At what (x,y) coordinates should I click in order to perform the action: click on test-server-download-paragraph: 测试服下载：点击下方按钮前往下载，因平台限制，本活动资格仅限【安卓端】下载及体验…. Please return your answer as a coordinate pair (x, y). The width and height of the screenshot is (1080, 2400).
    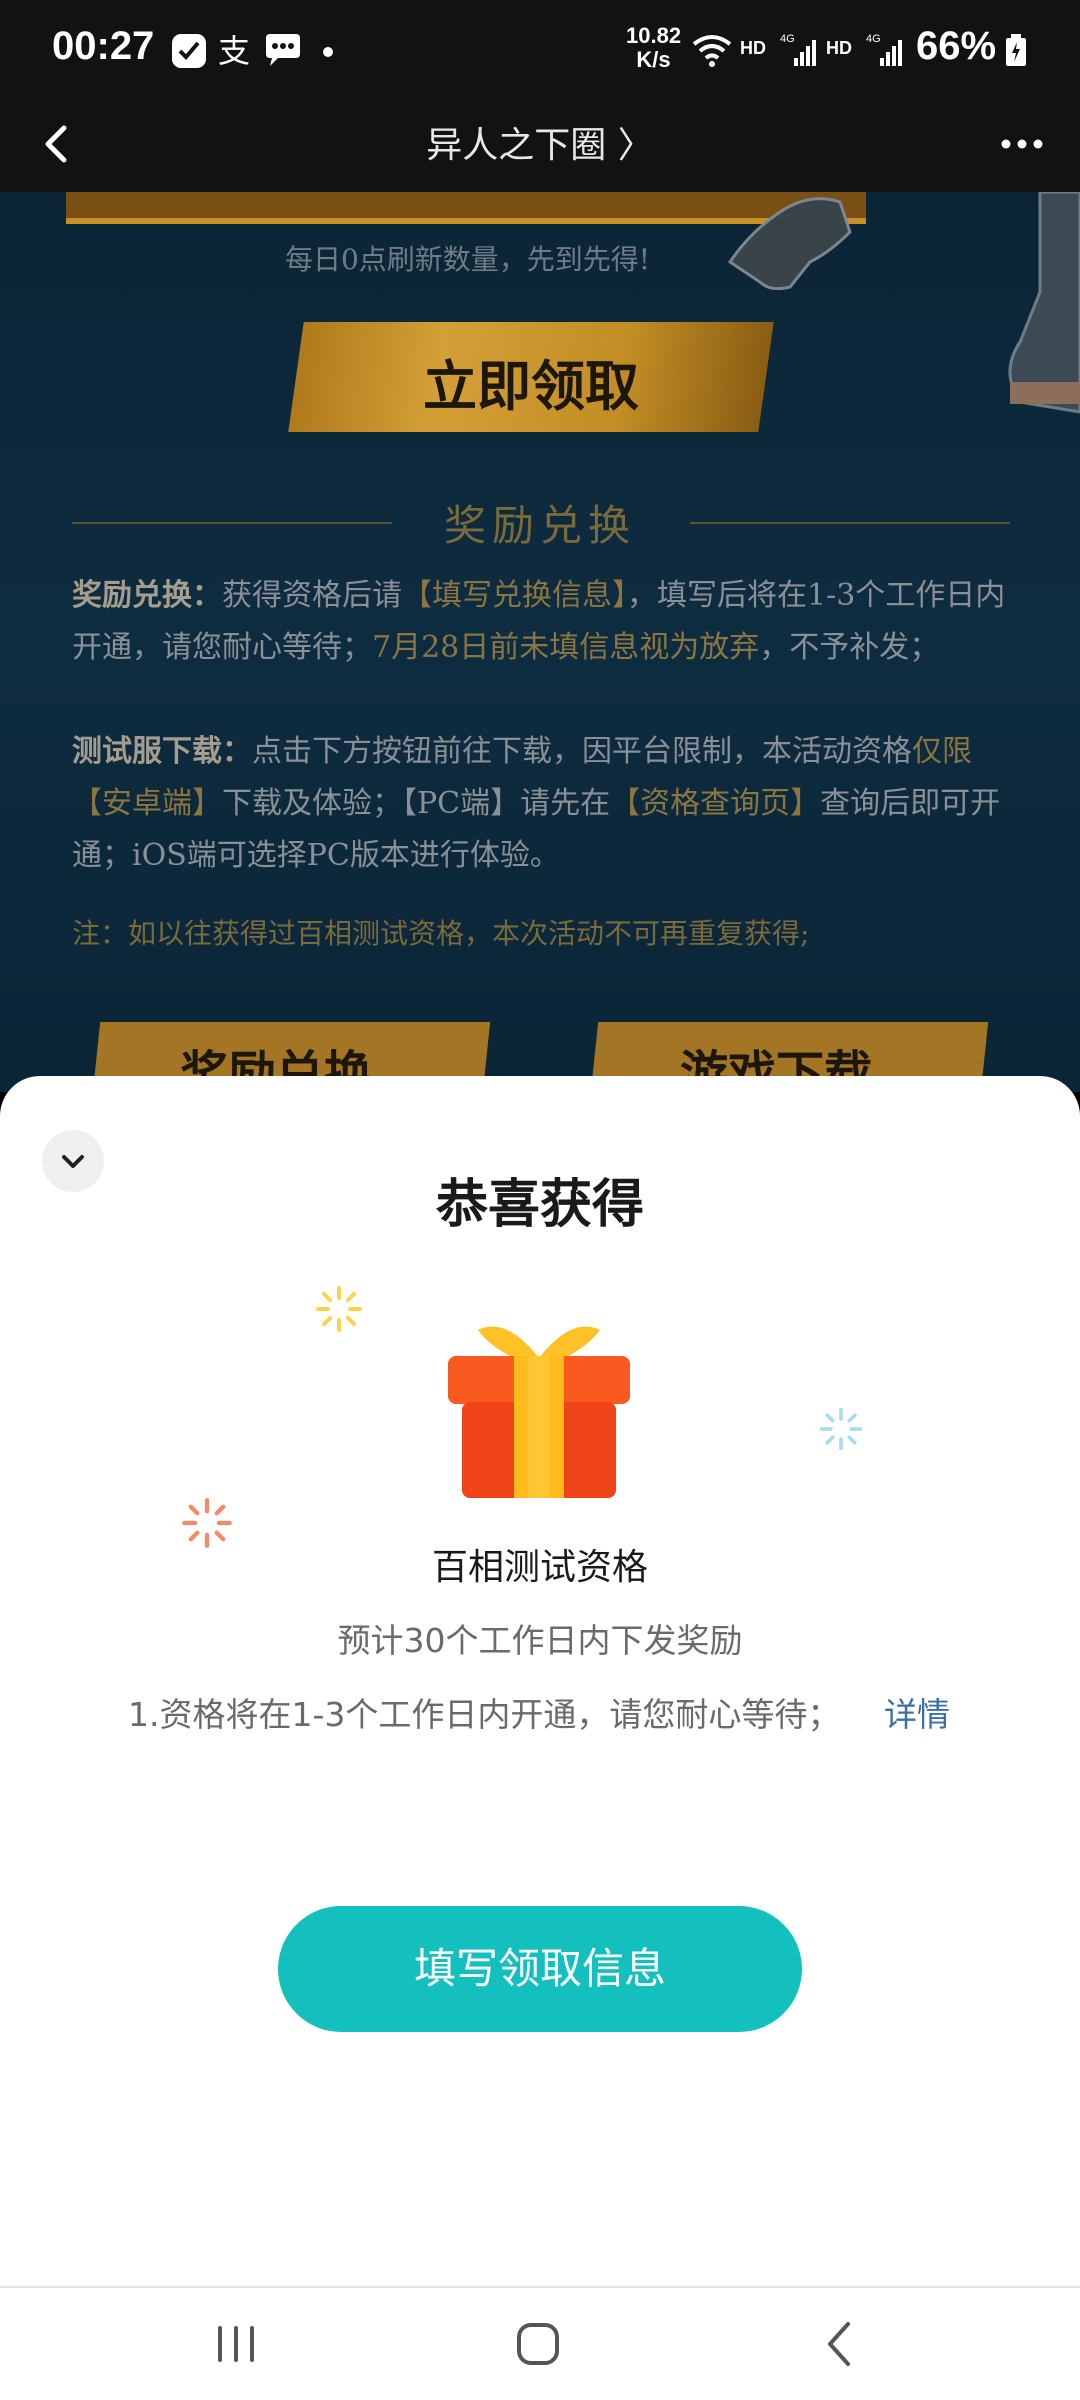
    Looking at the image, I should click on (542, 804).